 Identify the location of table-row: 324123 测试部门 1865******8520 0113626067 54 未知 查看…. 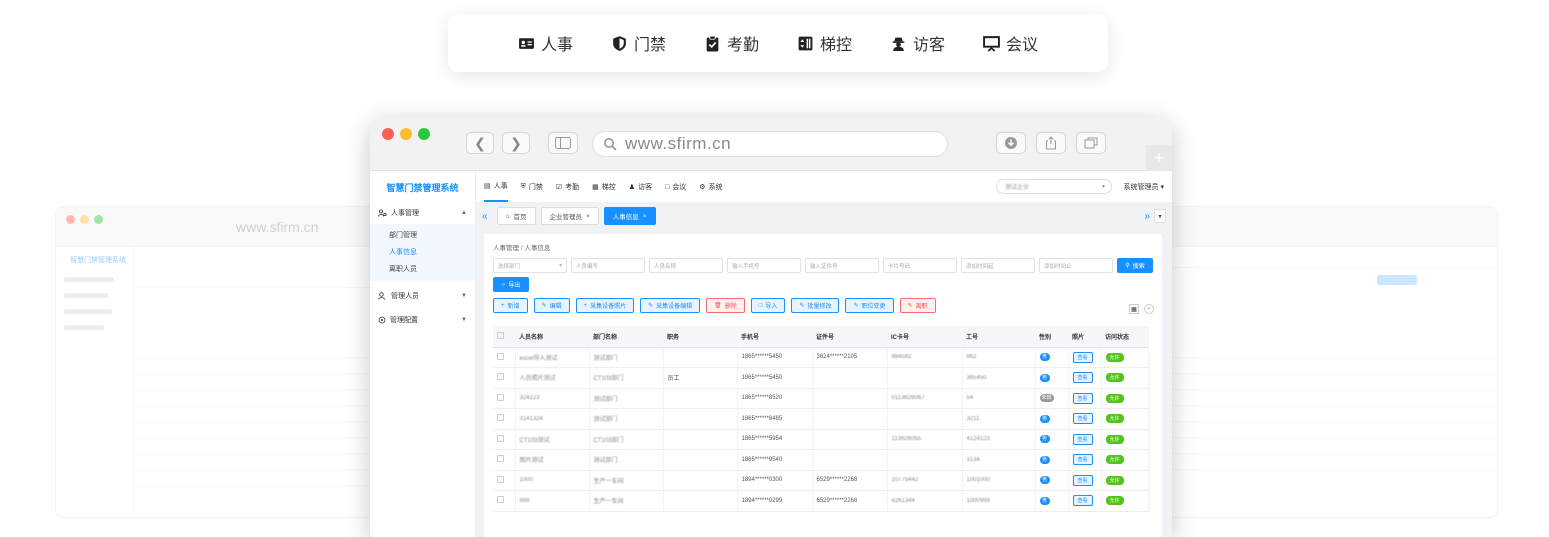
(821, 398).